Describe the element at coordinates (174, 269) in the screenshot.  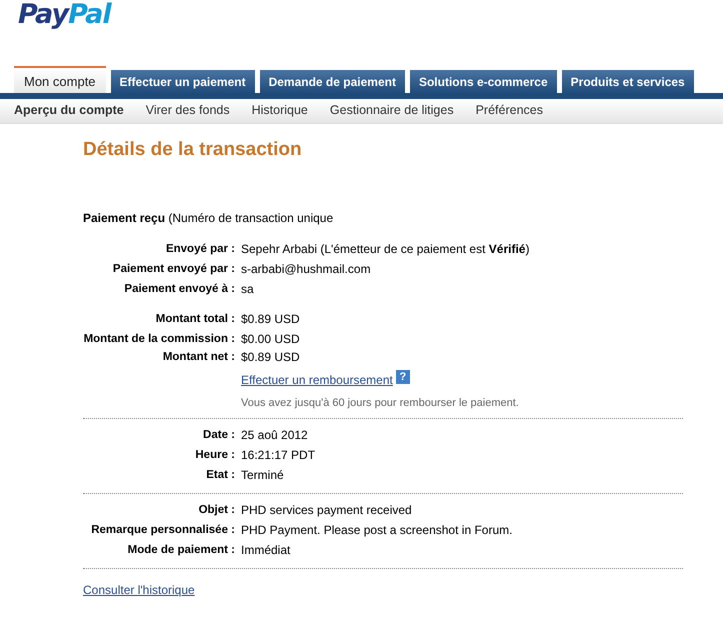
I see `field-label: Paiement envoyé par :` at that location.